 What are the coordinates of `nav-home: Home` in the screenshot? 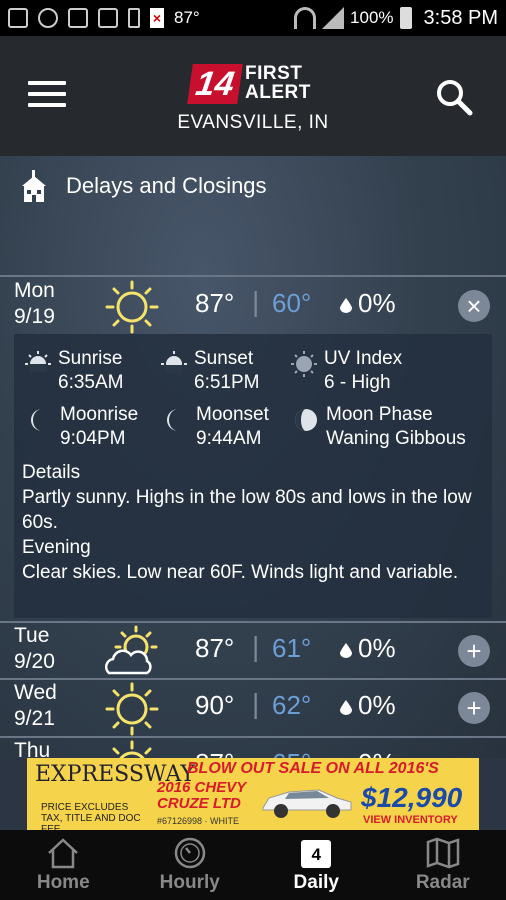 It's located at (63, 865).